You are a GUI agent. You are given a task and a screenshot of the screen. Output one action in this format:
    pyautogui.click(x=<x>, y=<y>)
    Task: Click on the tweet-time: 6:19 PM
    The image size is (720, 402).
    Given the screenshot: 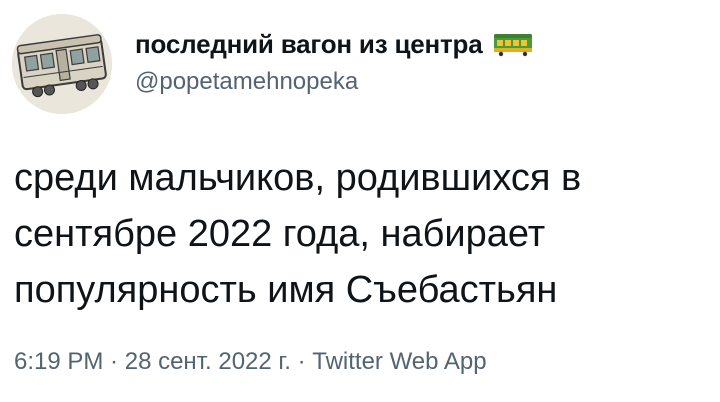 What is the action you would take?
    pyautogui.click(x=58, y=361)
    